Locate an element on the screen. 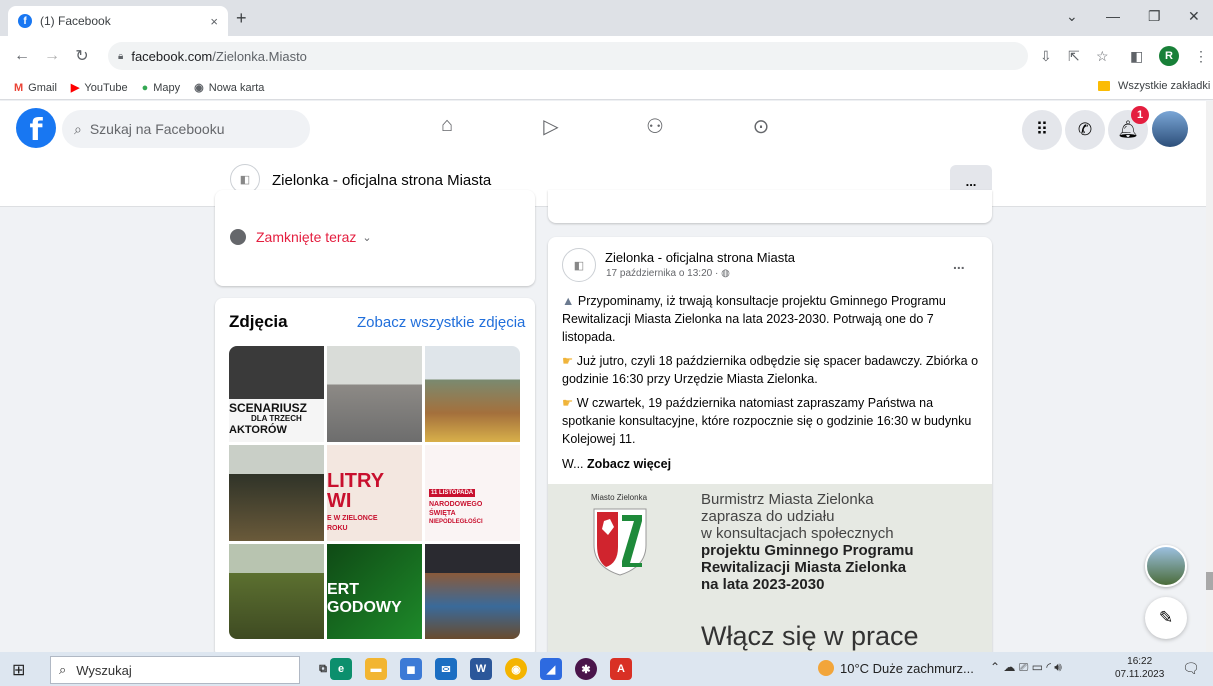 This screenshot has width=1213, height=686. edge-icon: e is located at coordinates (341, 669).